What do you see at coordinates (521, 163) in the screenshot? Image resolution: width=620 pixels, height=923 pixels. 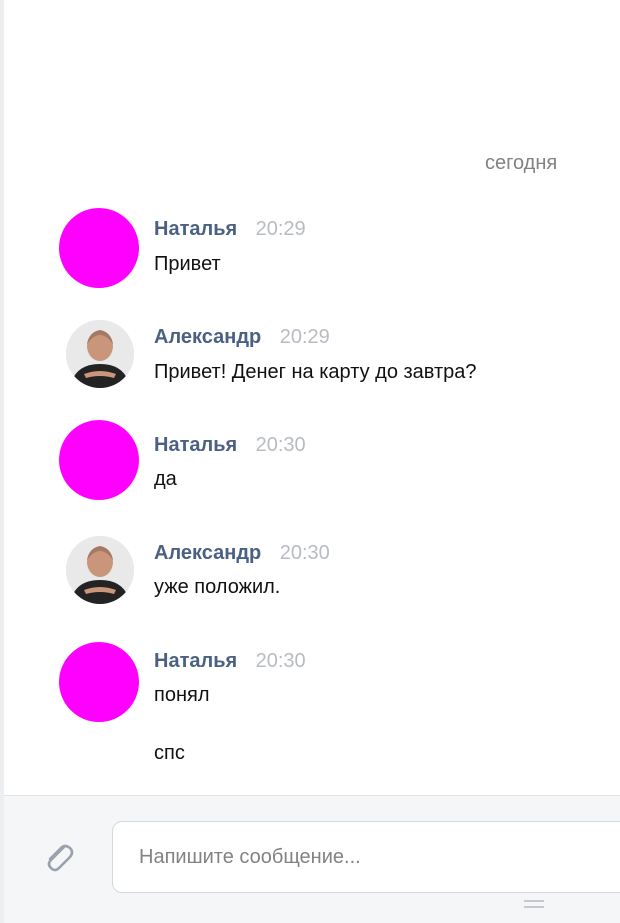 I see `date-separator: сегодня` at bounding box center [521, 163].